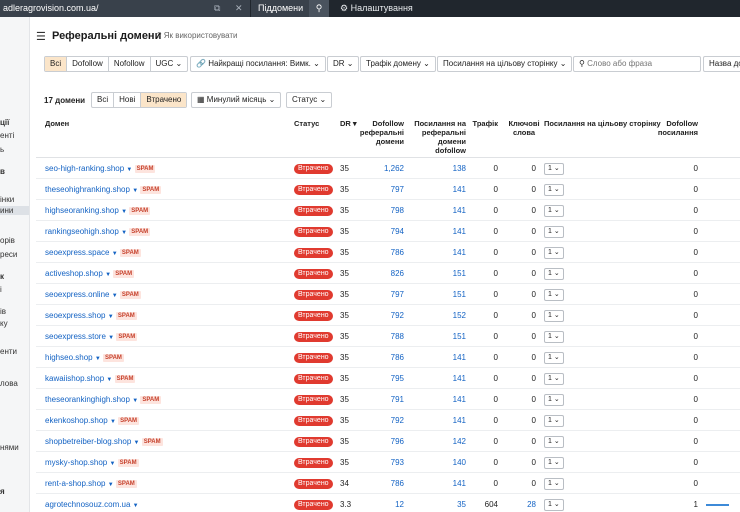  I want to click on keywords-cell: 28, so click(521, 503).